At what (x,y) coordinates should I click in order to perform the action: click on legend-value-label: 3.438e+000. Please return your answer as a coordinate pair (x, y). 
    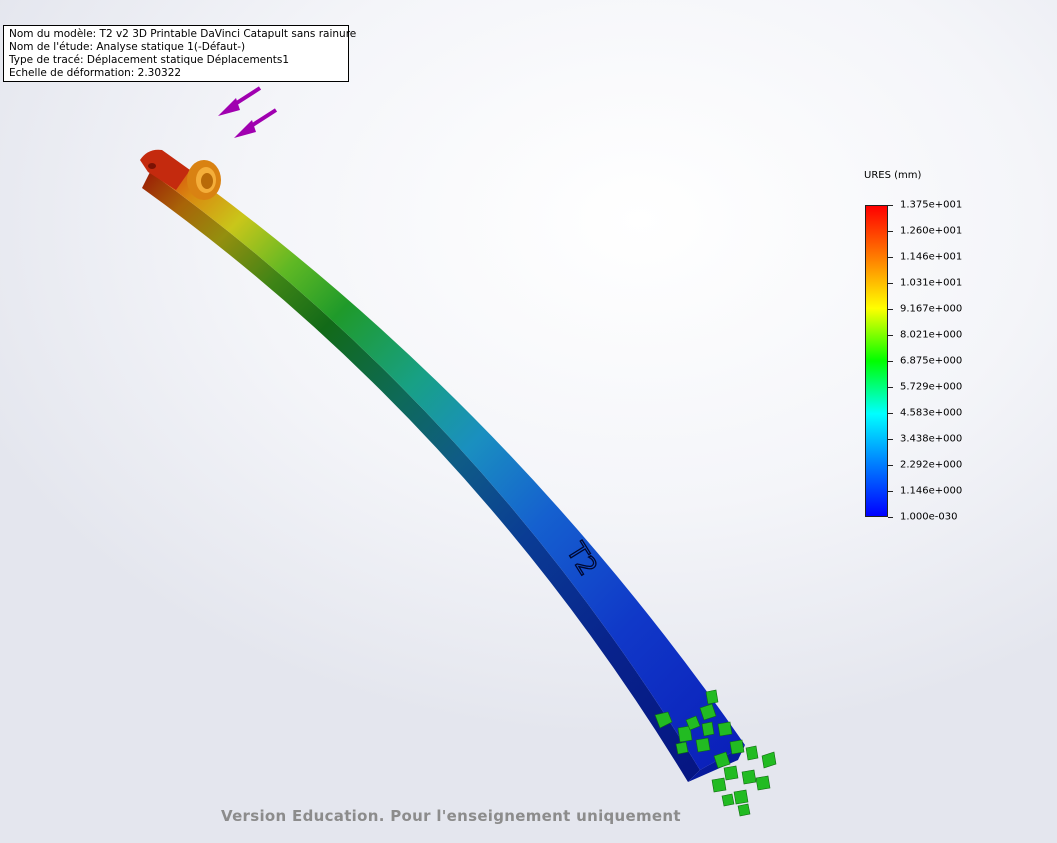
    Looking at the image, I should click on (931, 439).